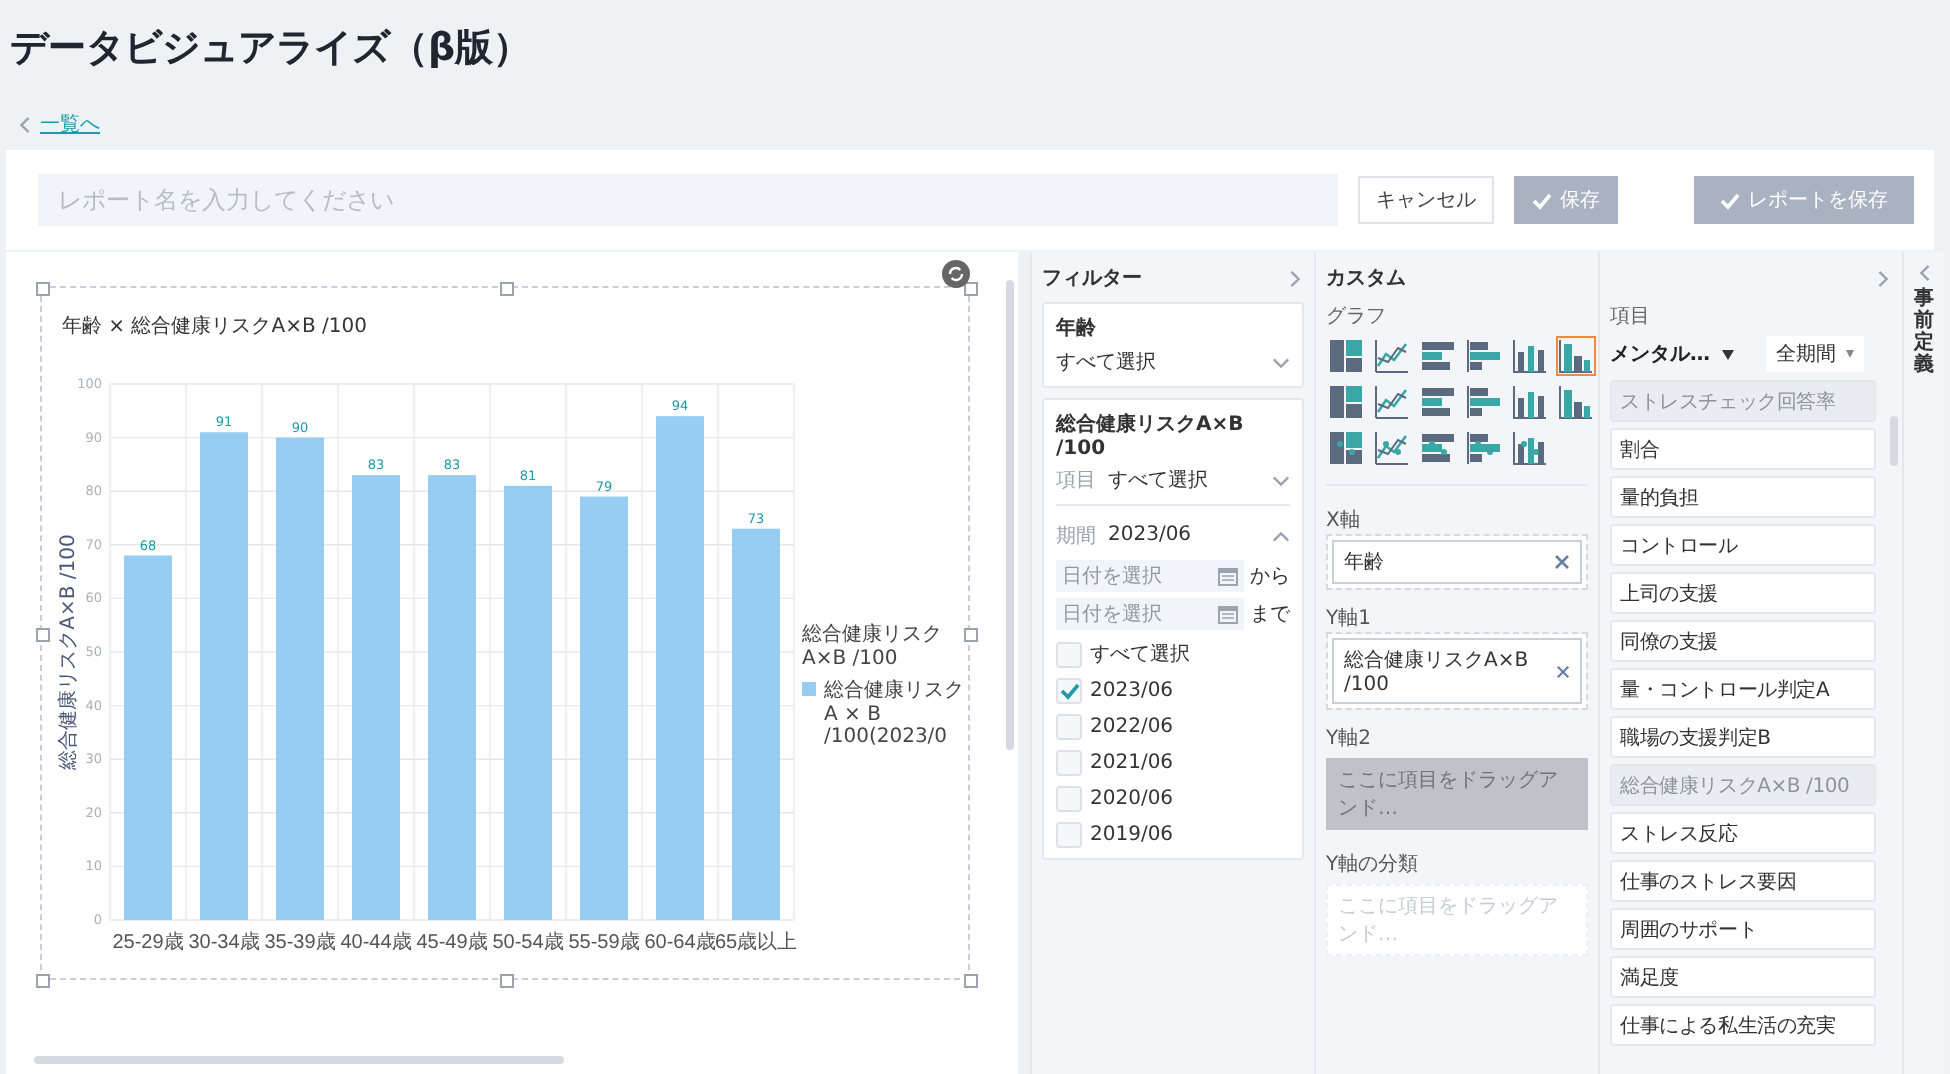 The height and width of the screenshot is (1074, 1950). Describe the element at coordinates (1743, 593) in the screenshot. I see `list-item: 上司の支援` at that location.